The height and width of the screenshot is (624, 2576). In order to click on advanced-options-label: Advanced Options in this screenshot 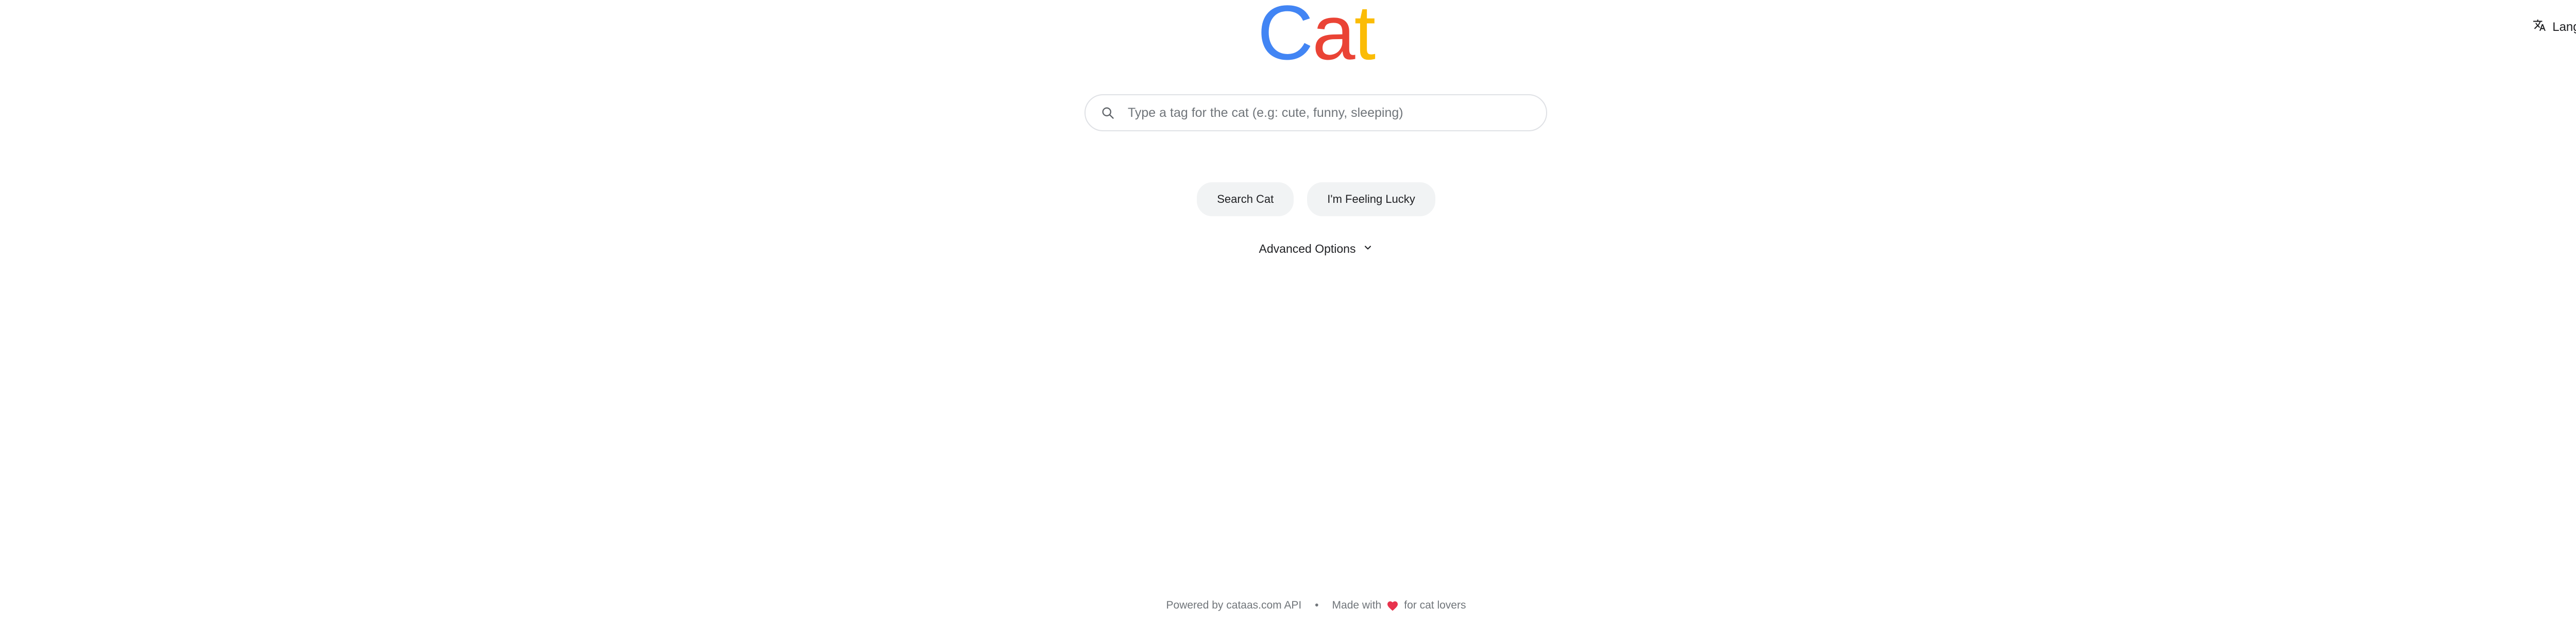, I will do `click(1307, 248)`.